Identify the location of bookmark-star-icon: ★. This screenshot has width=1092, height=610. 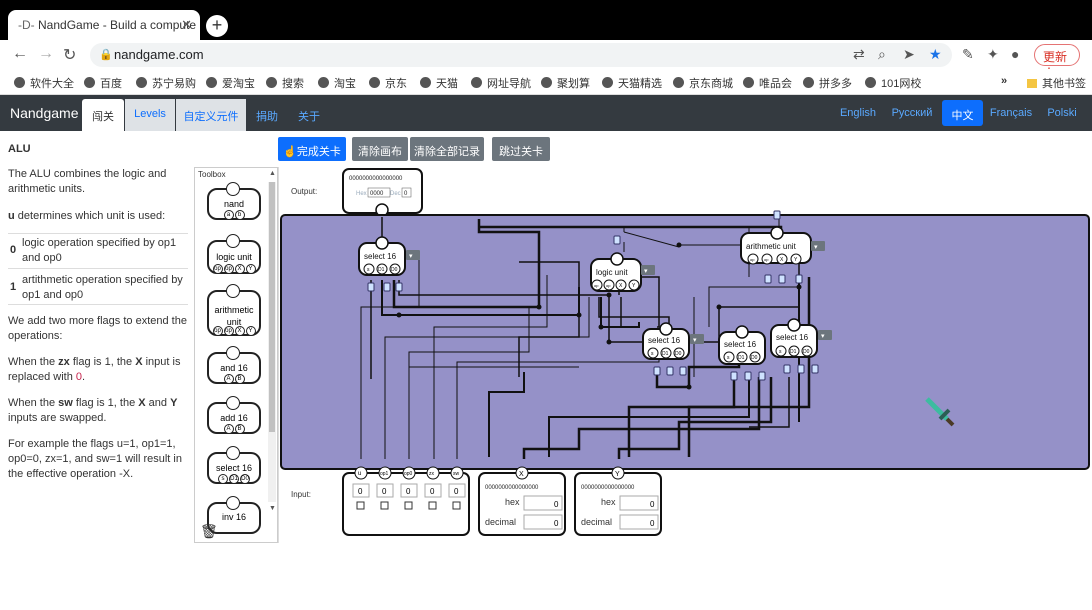
(935, 54).